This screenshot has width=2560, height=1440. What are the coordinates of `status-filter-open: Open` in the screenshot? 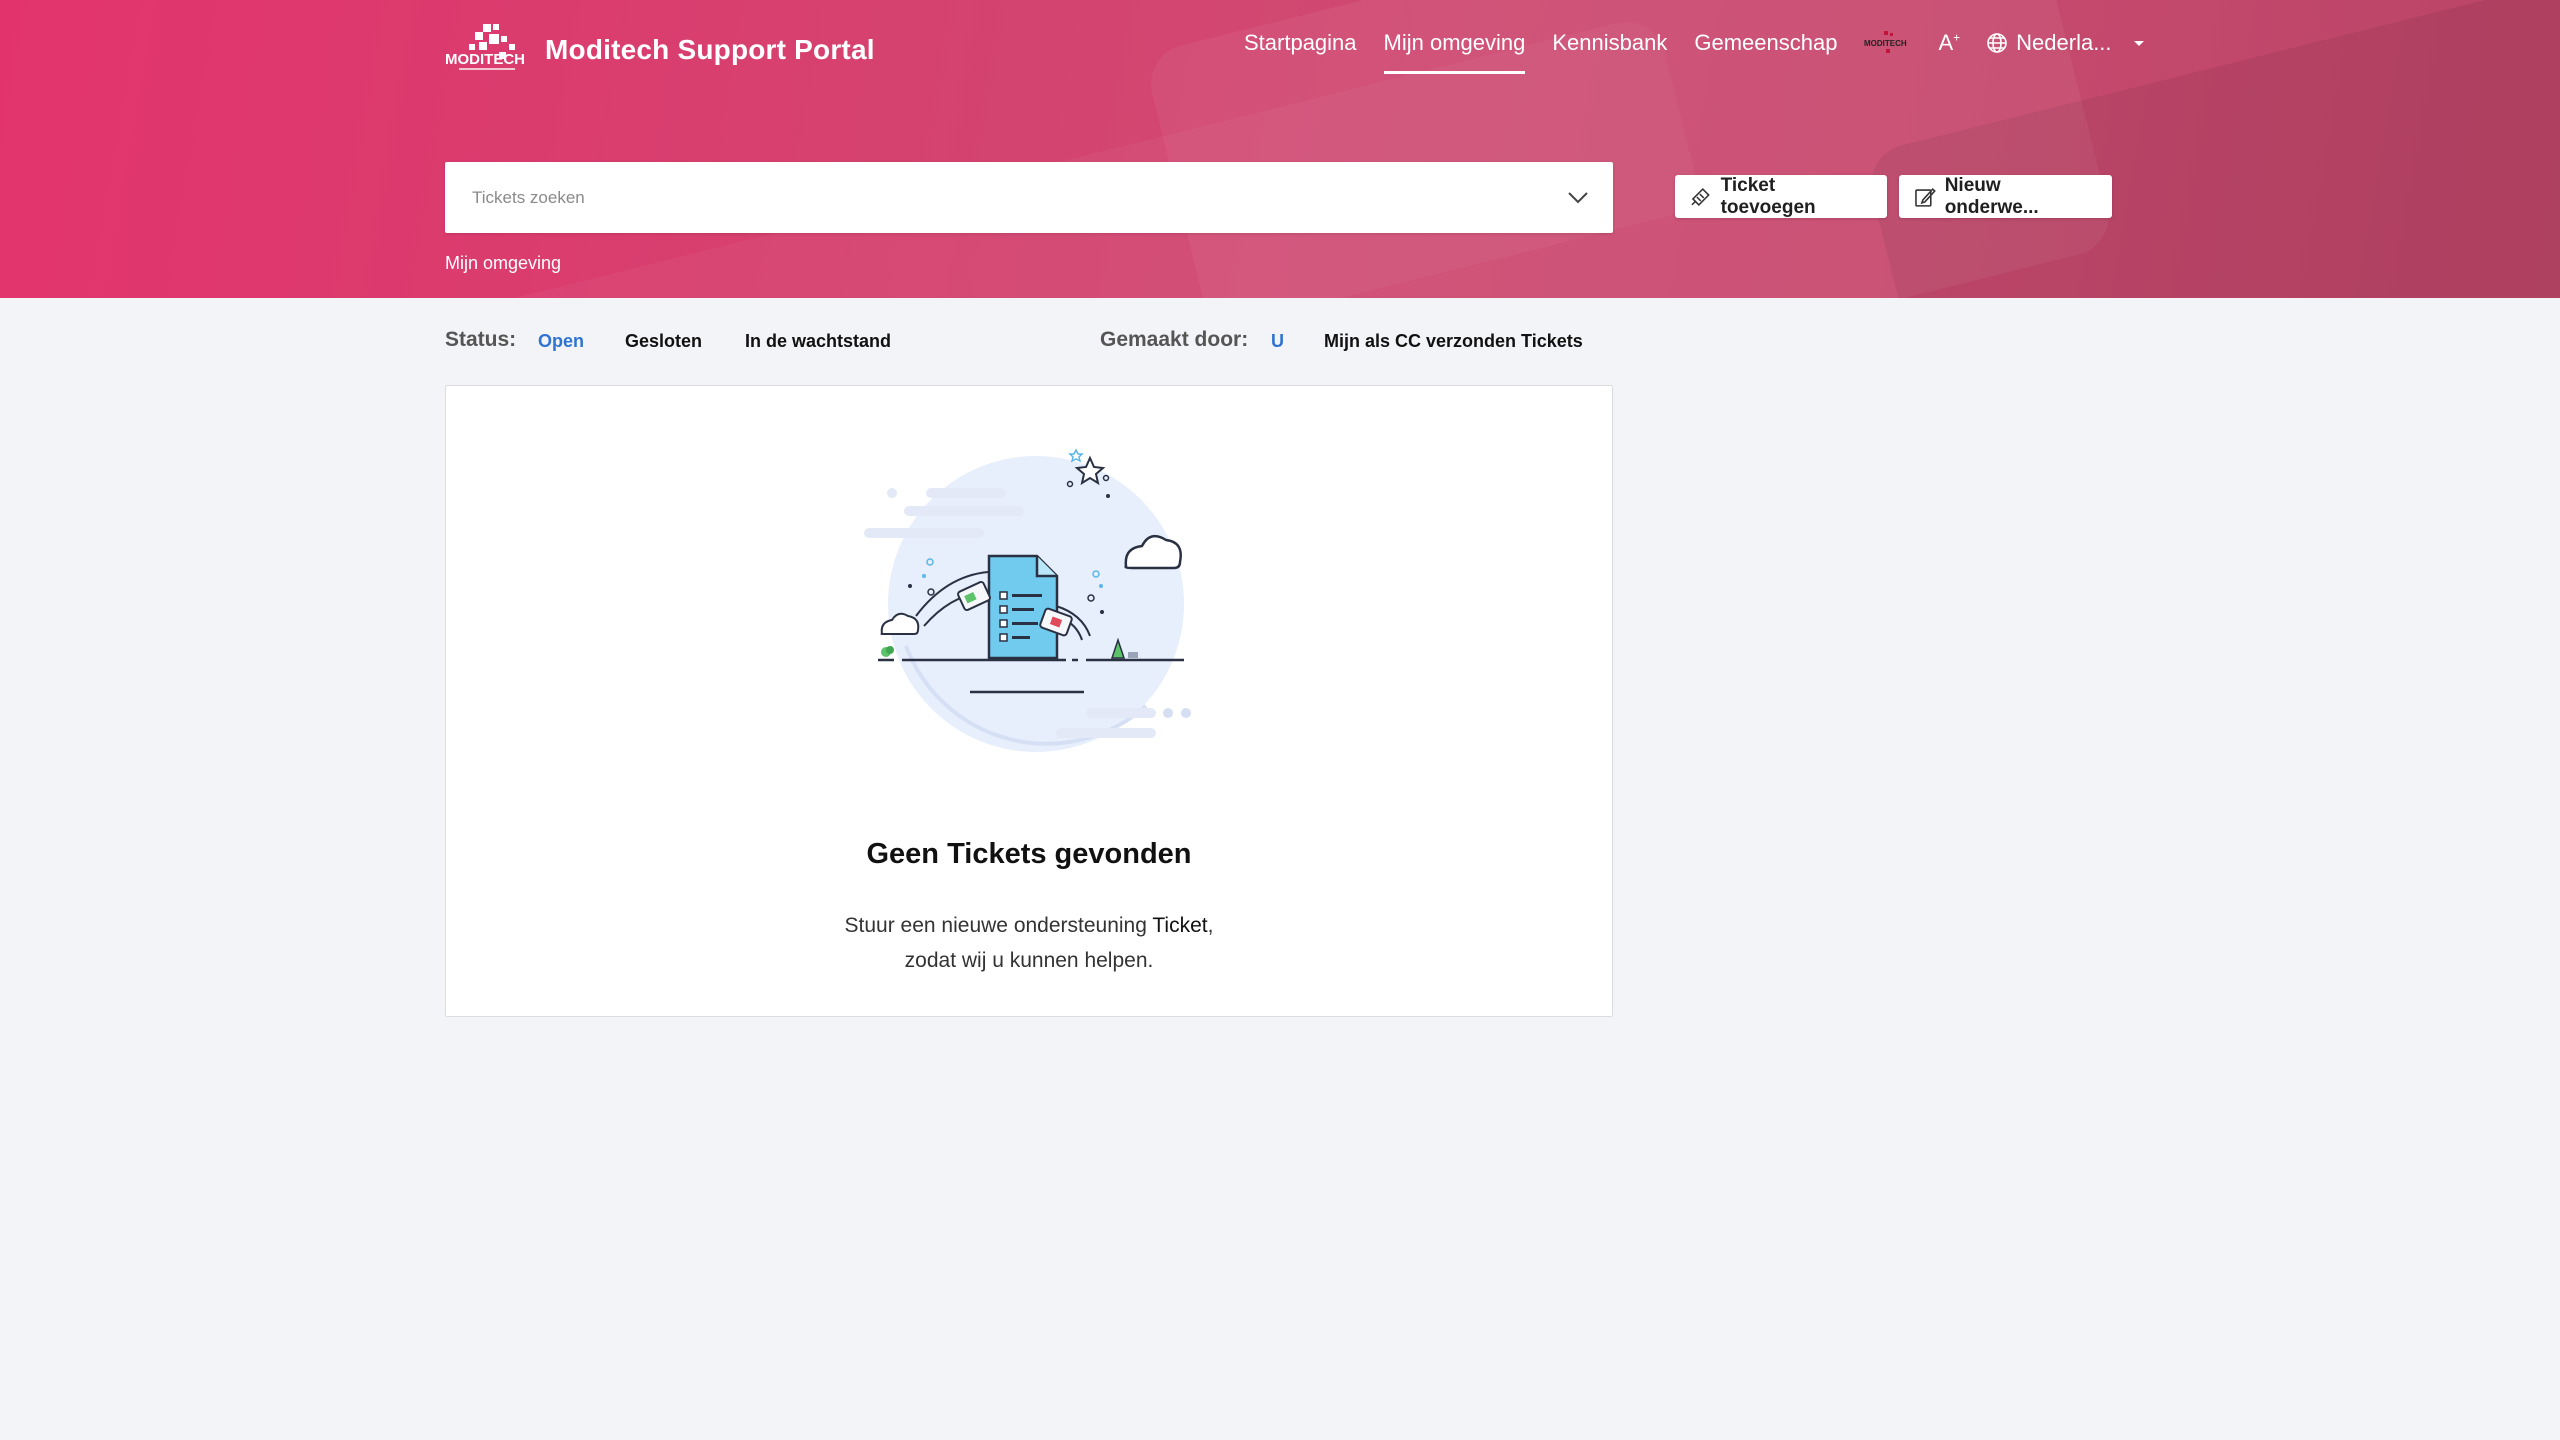 It's located at (561, 341).